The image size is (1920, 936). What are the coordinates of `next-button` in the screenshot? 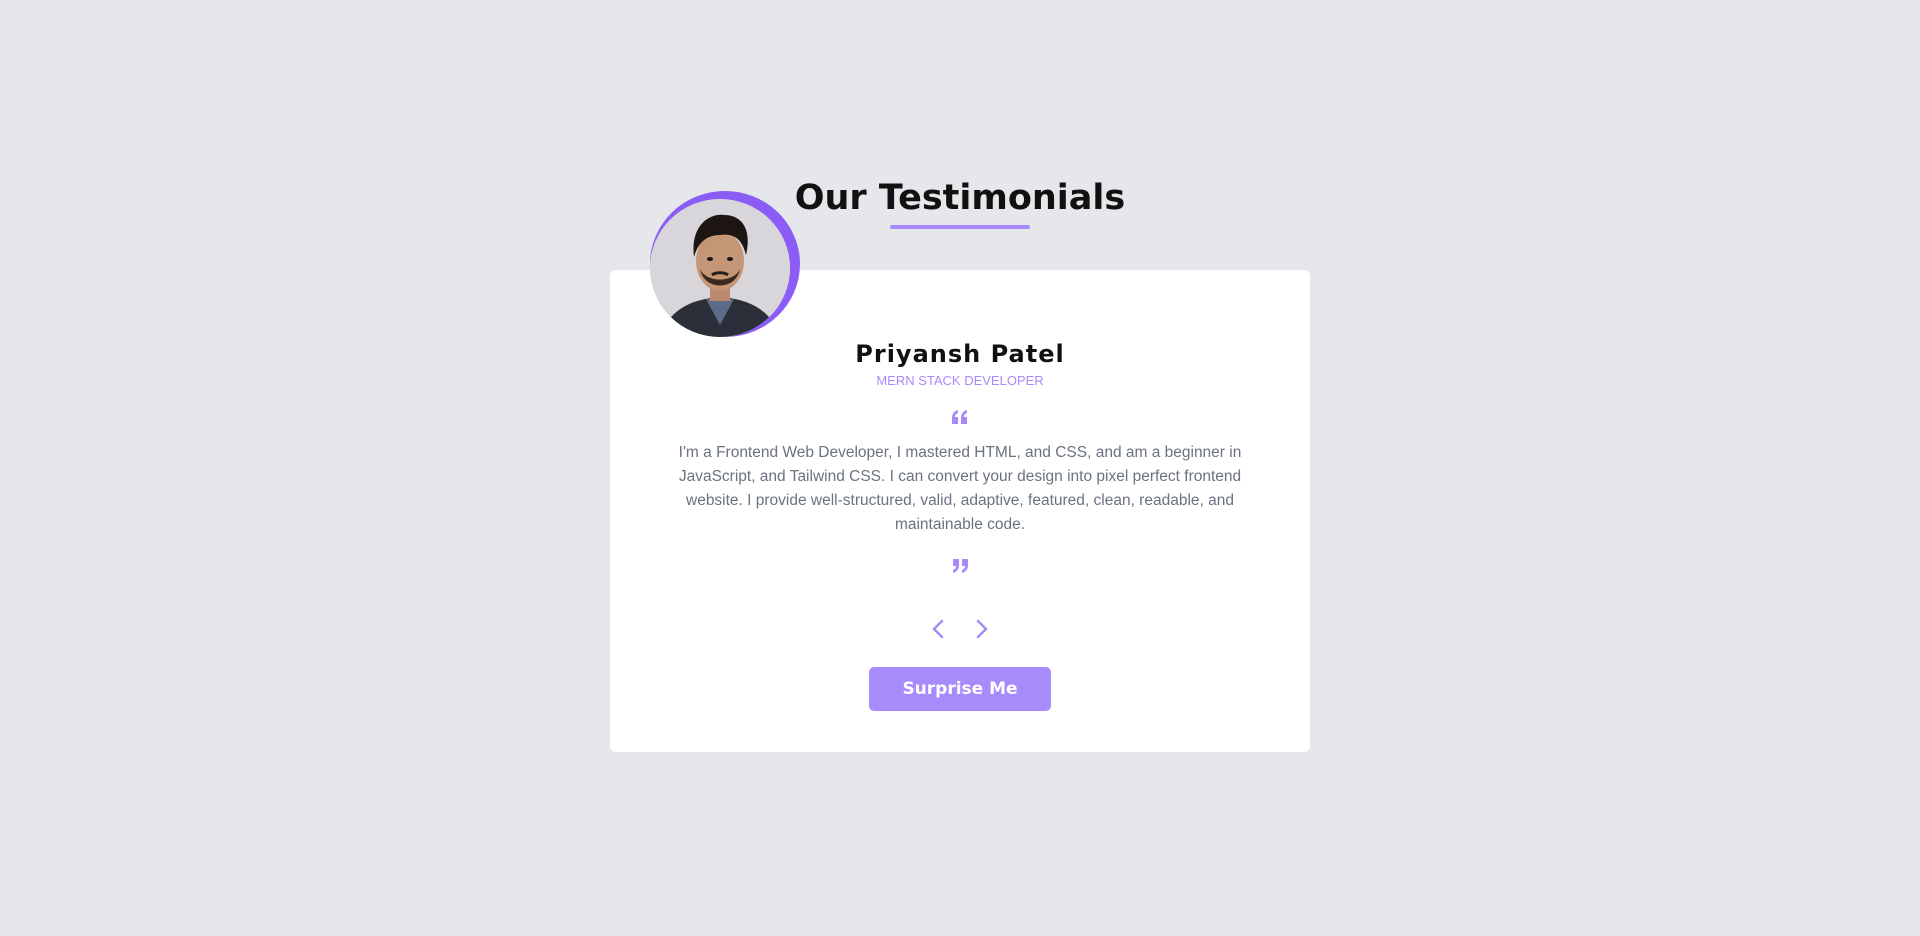 It's located at (981, 629).